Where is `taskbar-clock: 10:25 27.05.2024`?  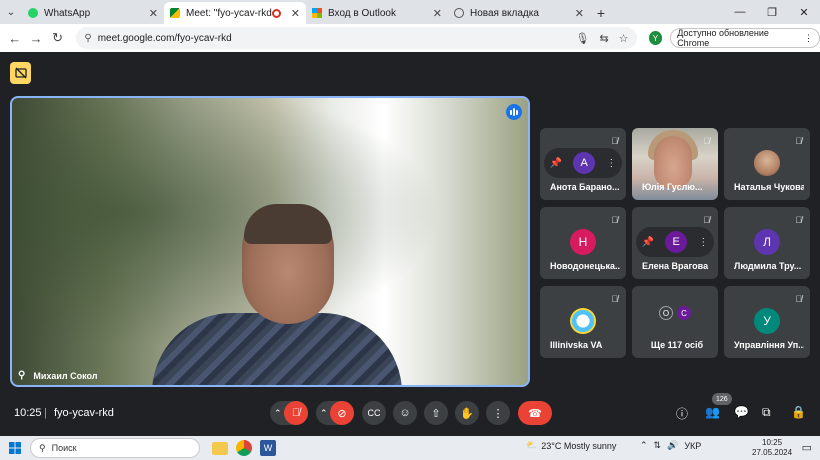 taskbar-clock: 10:25 27.05.2024 is located at coordinates (772, 448).